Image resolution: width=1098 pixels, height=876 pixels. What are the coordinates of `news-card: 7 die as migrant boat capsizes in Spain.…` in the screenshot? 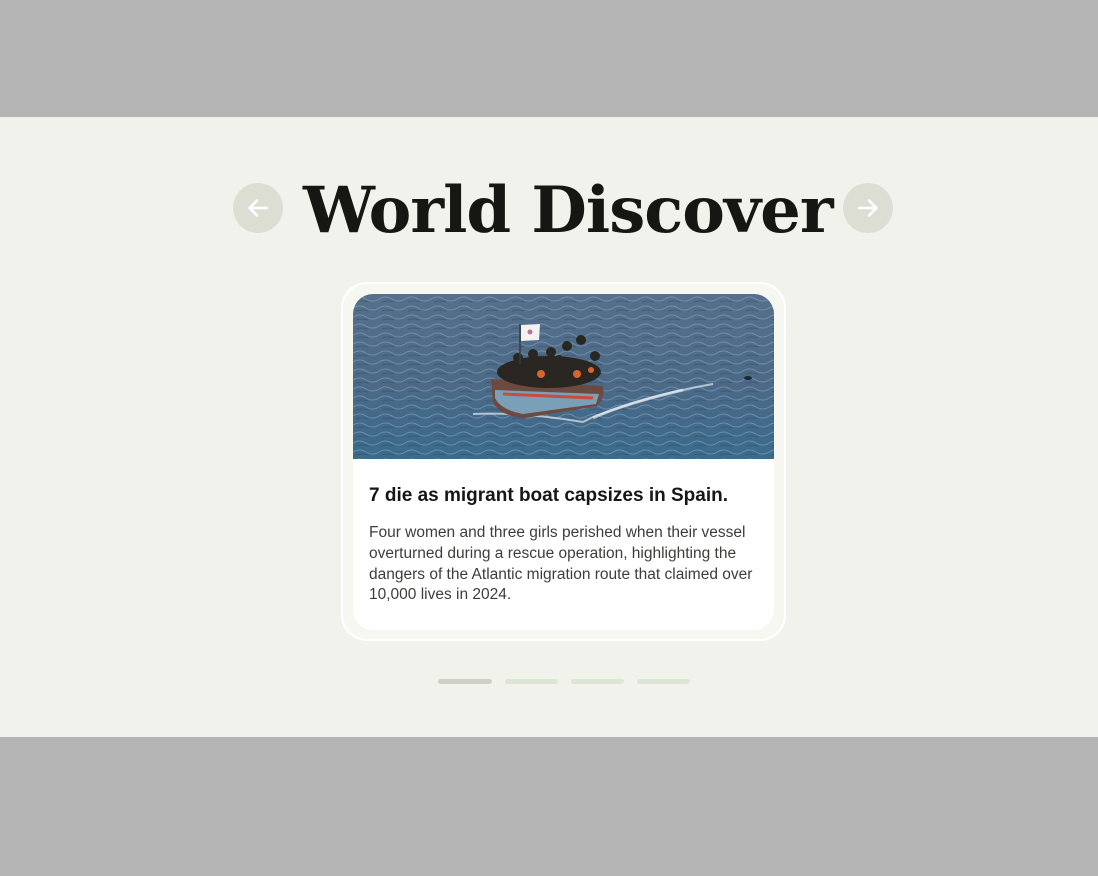 It's located at (563, 462).